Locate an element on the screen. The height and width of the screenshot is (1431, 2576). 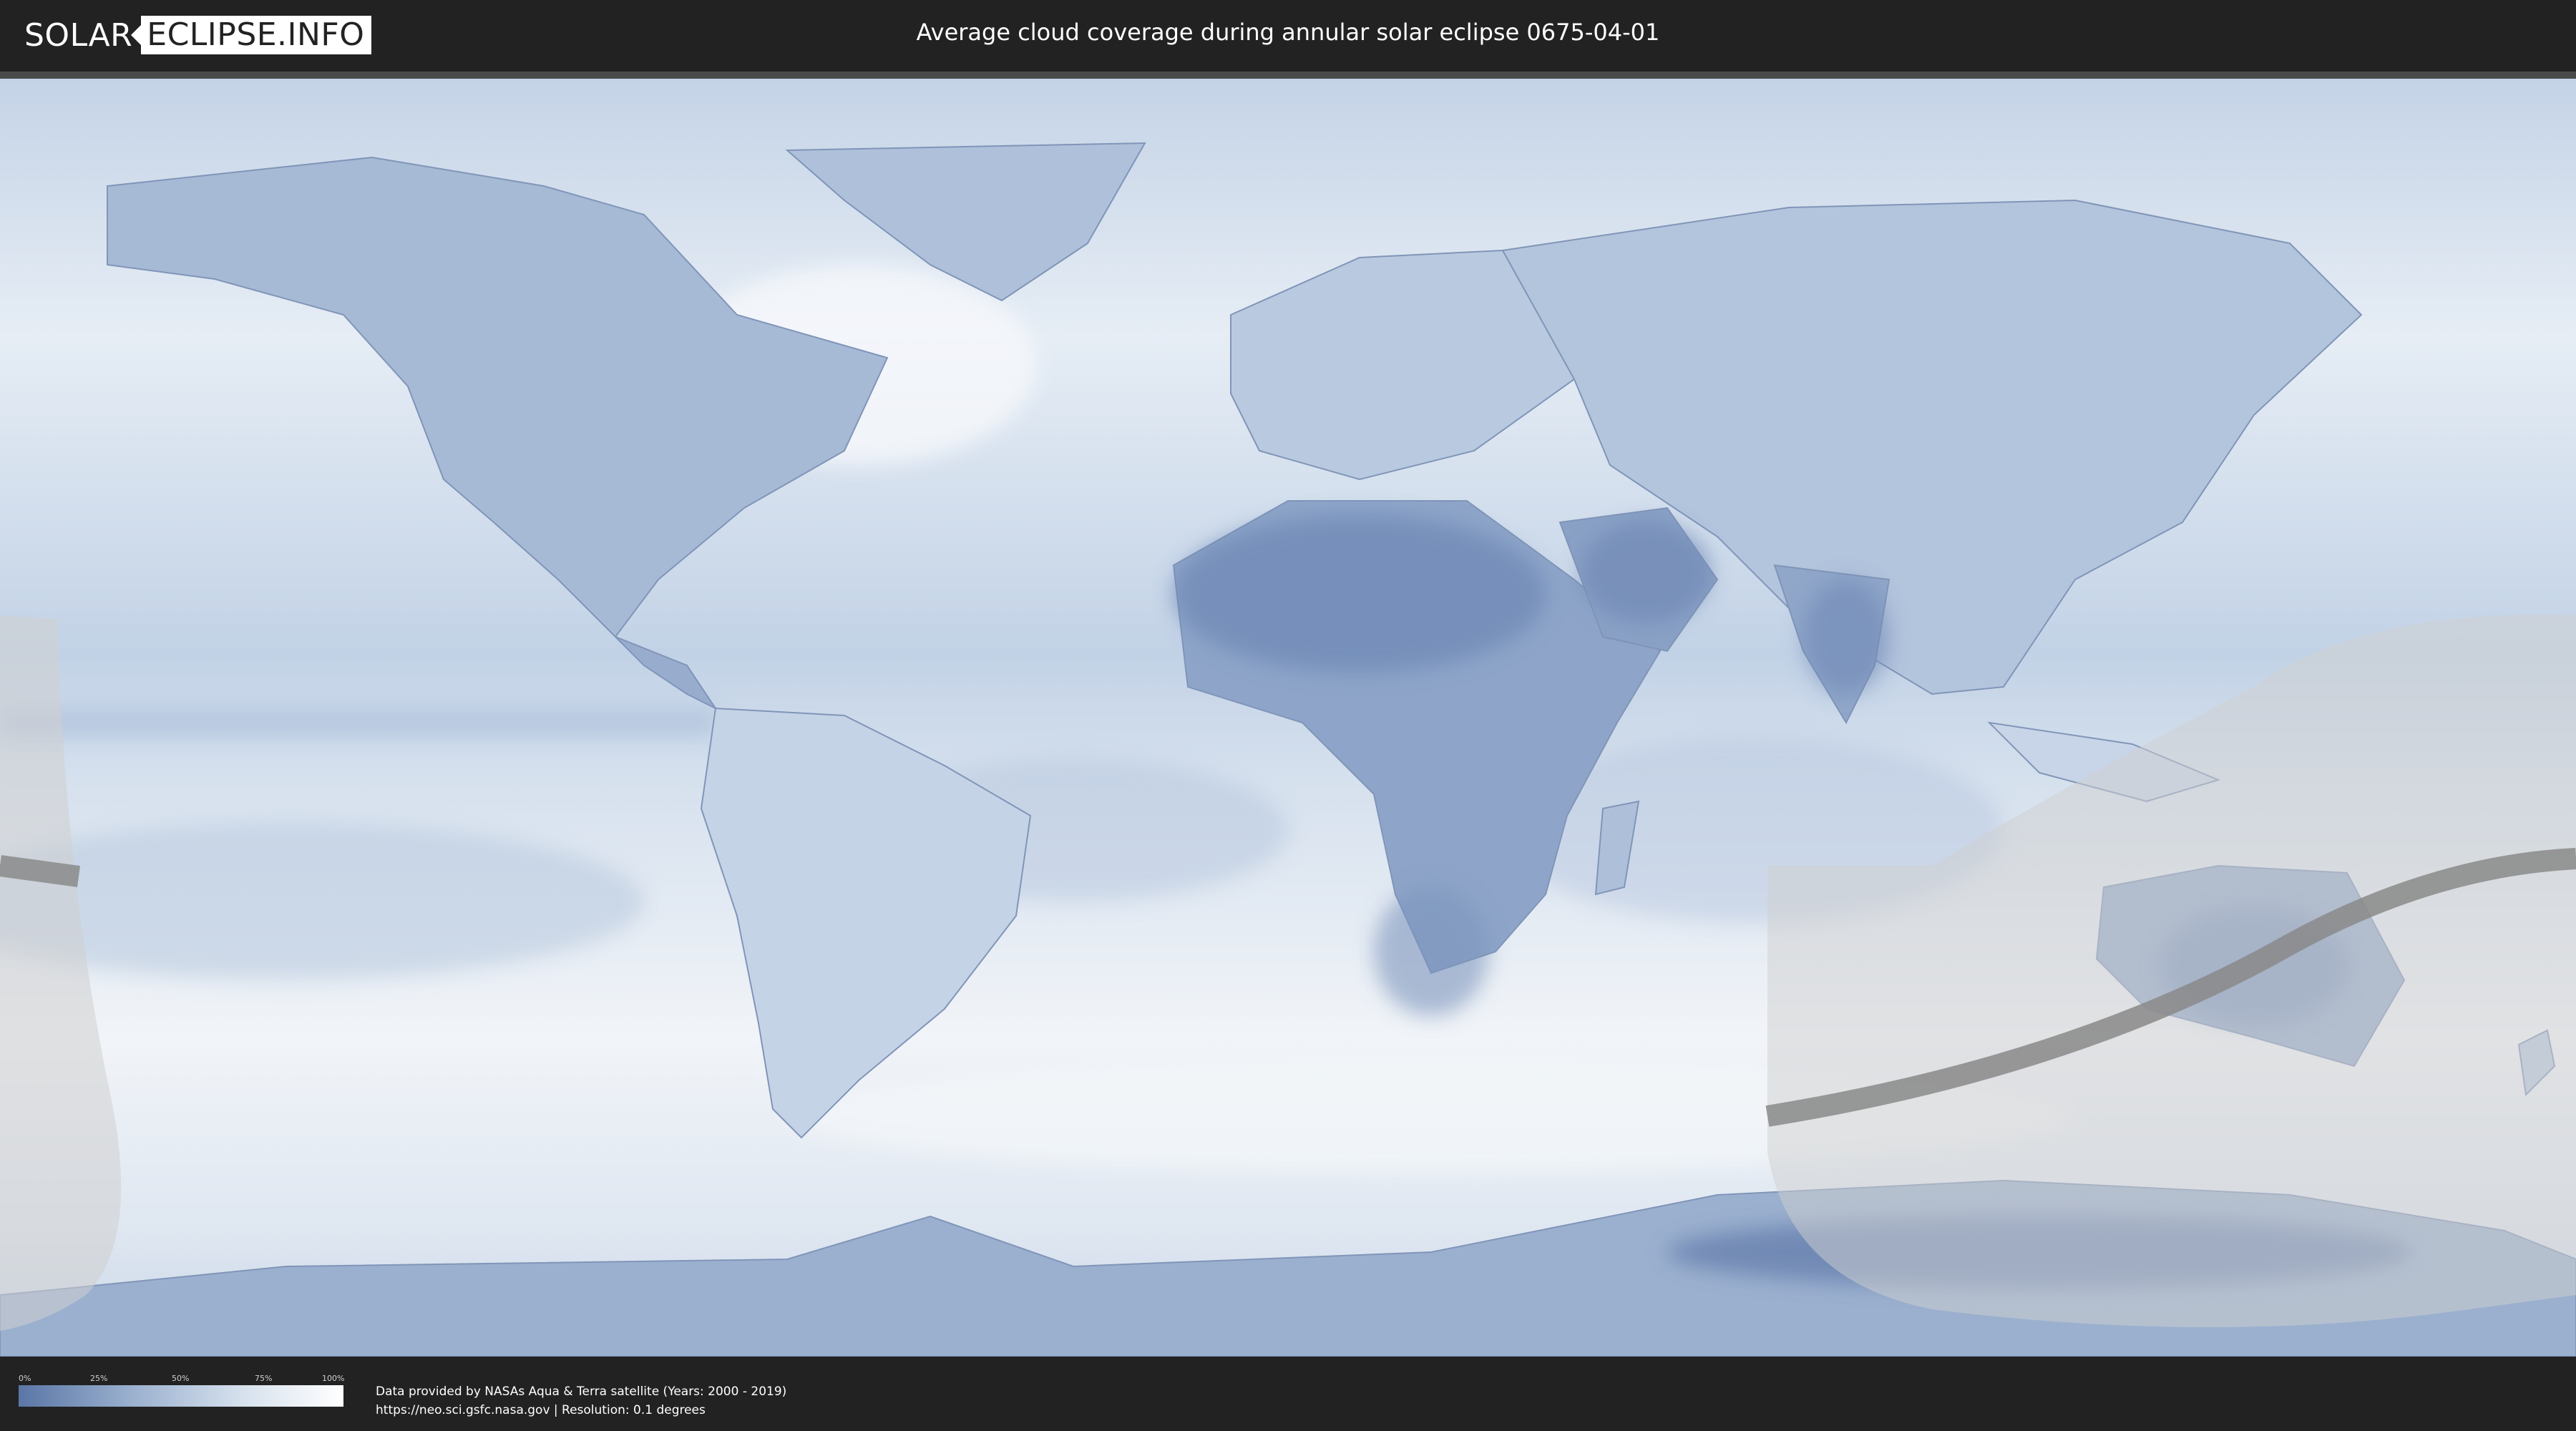
legend-ticks: 0% 25% 50% 75% 100% is located at coordinates (182, 1379).